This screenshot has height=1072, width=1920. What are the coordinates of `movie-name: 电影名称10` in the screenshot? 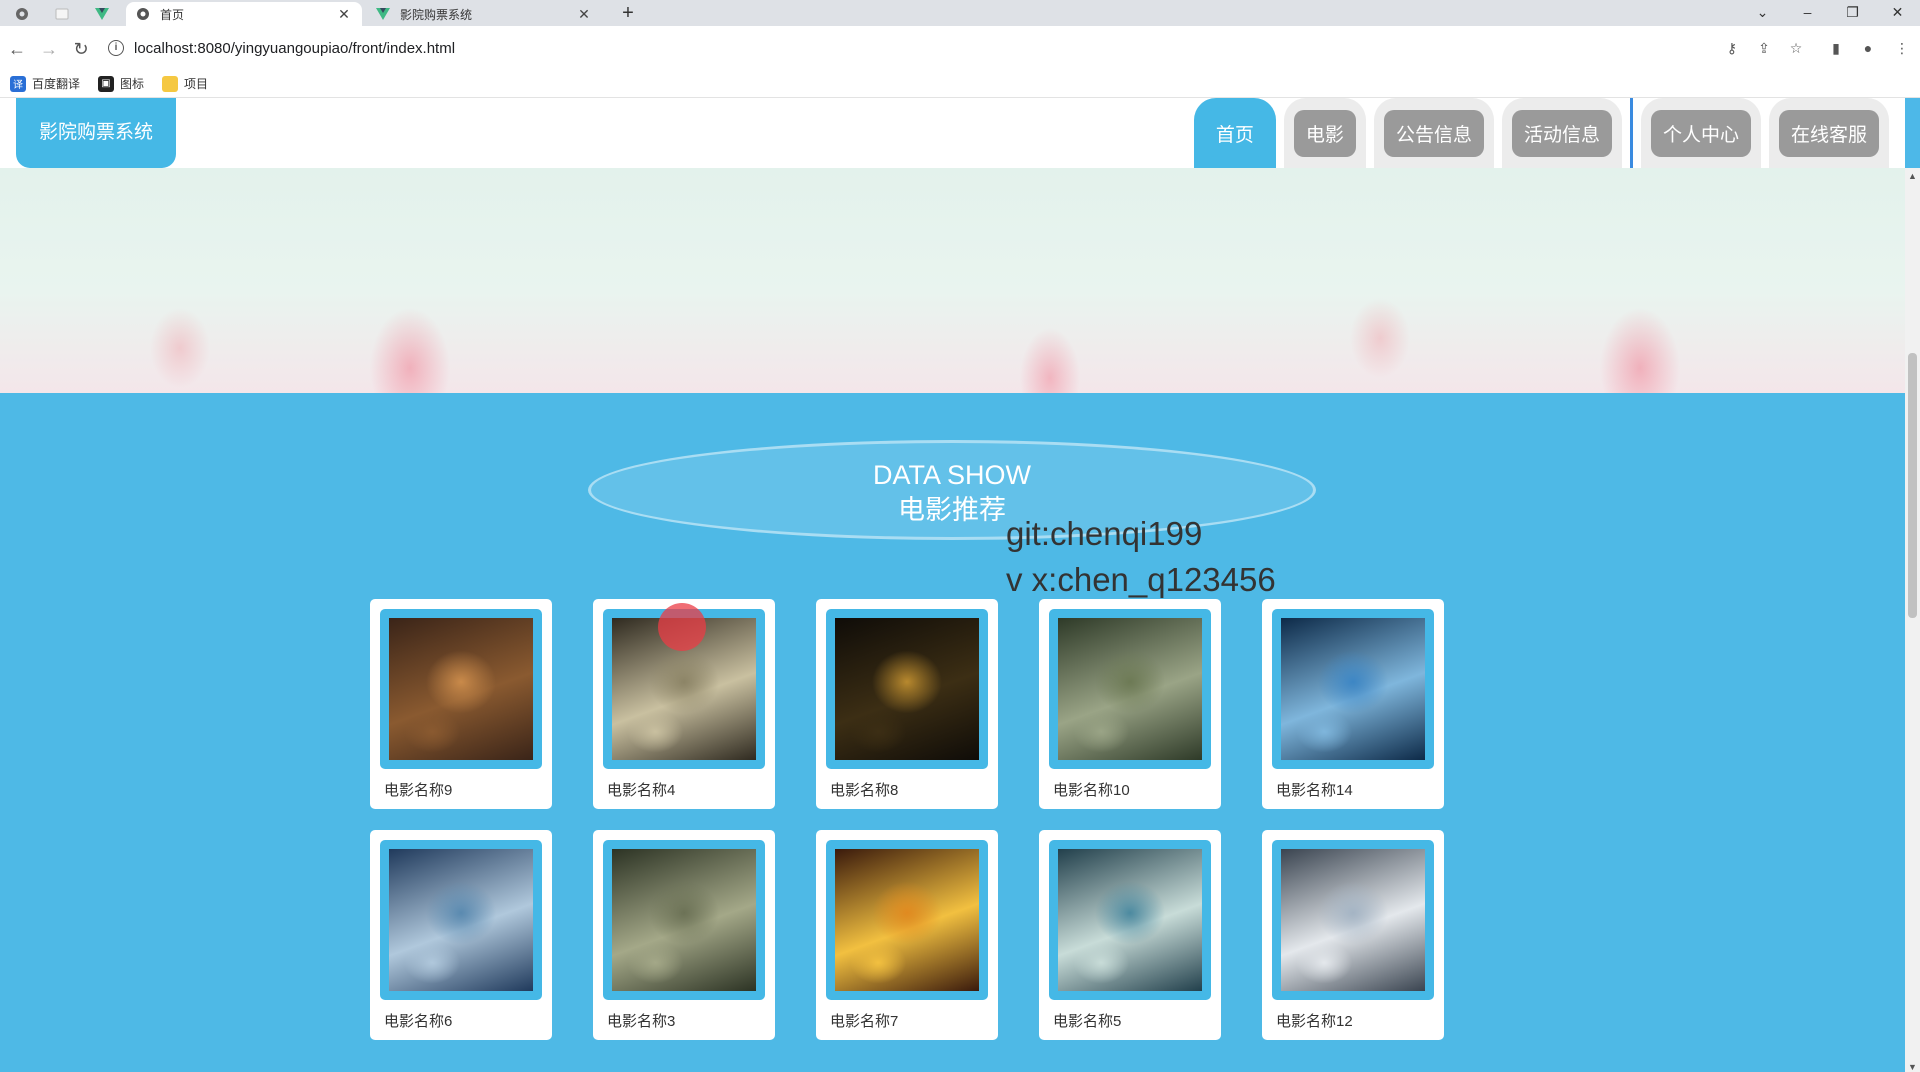 It's located at (1091, 789).